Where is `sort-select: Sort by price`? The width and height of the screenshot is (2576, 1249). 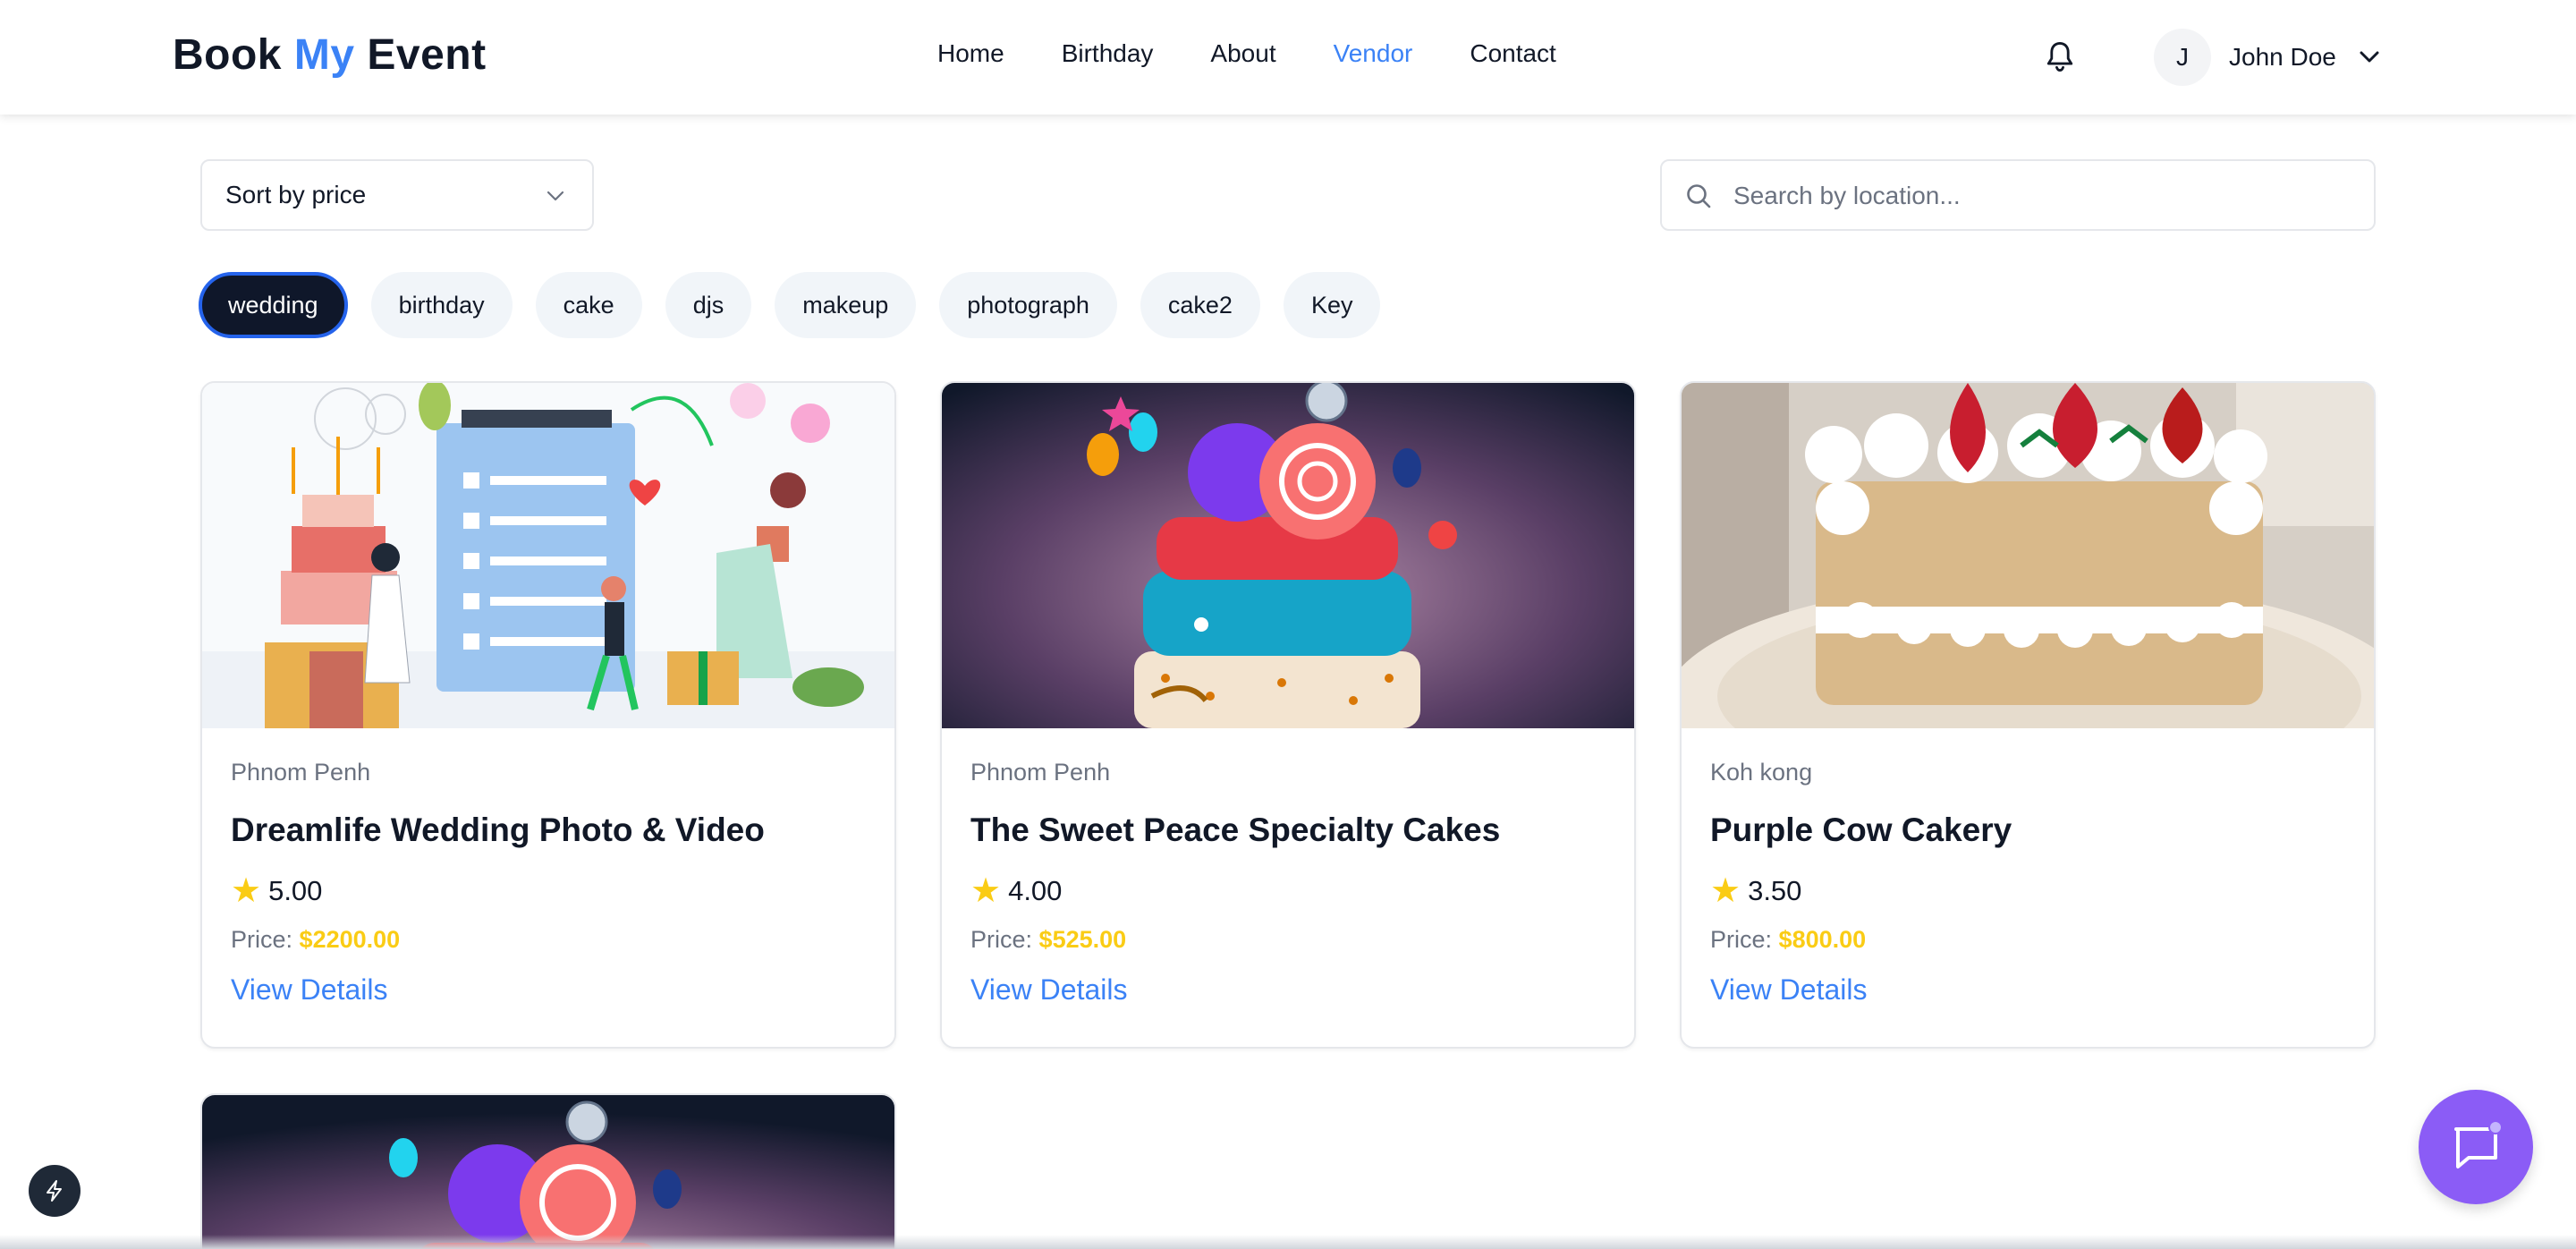
sort-select: Sort by price is located at coordinates (397, 195).